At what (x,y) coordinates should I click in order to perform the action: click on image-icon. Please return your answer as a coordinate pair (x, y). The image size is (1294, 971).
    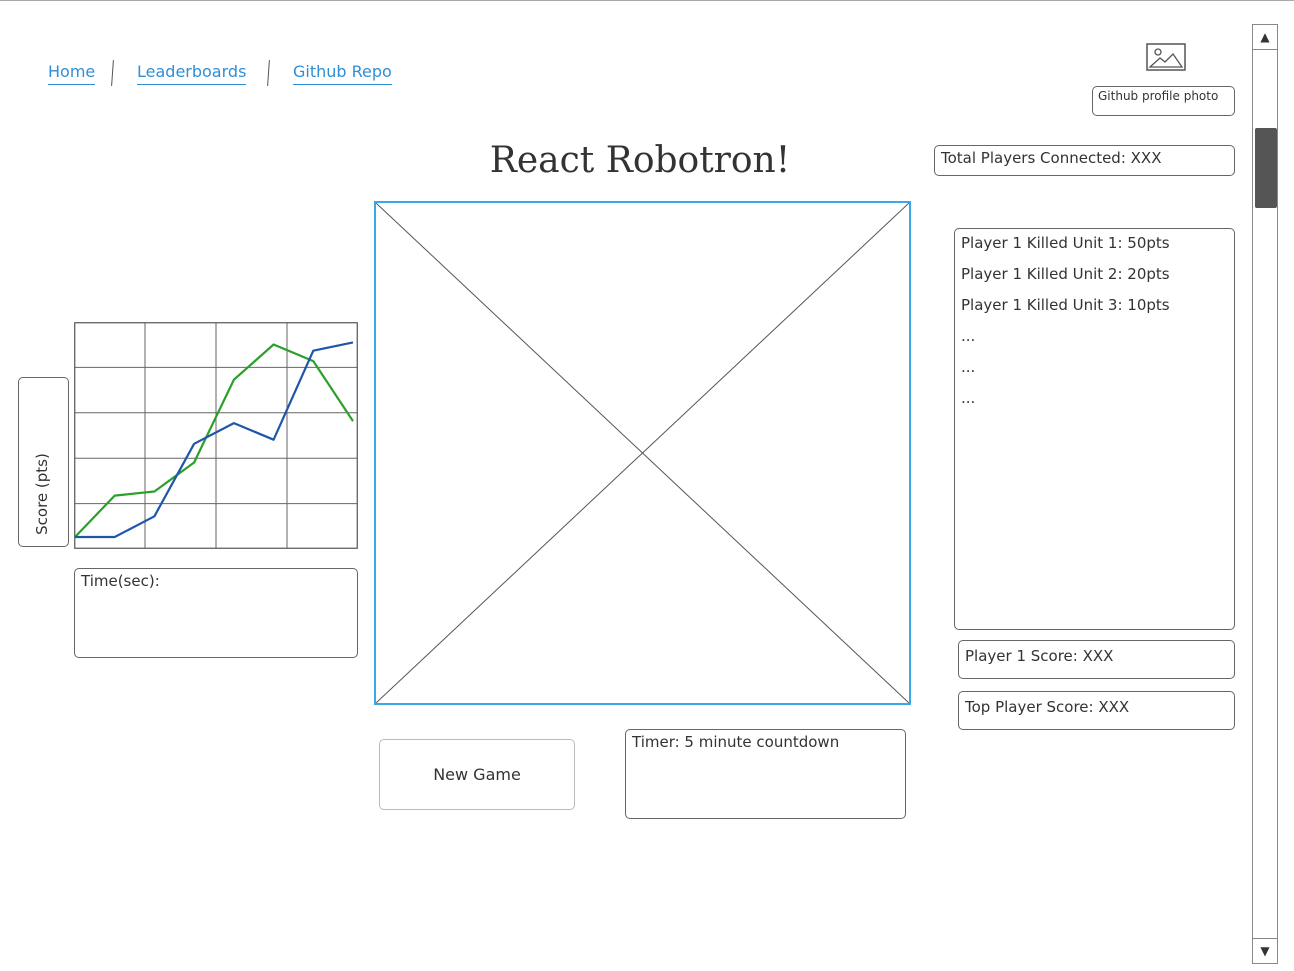
    Looking at the image, I should click on (1166, 57).